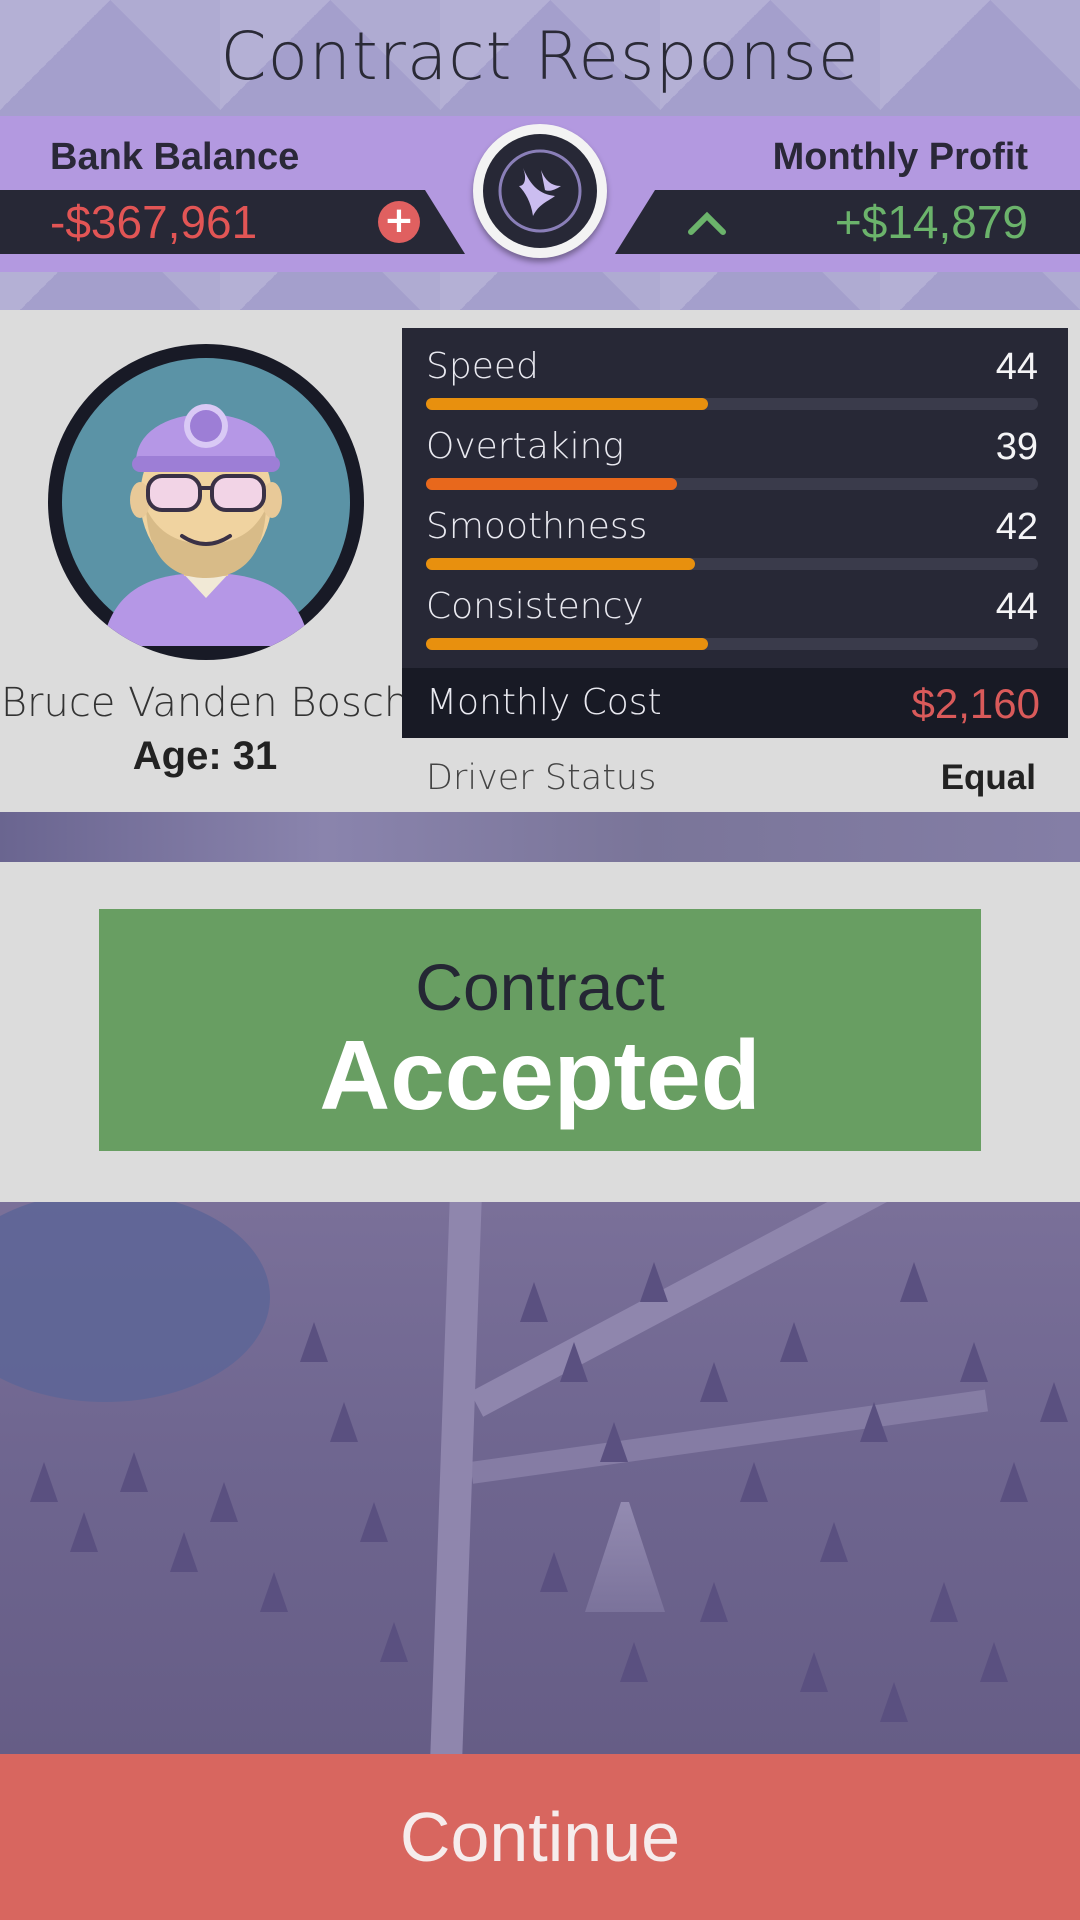 Image resolution: width=1080 pixels, height=1920 pixels. Describe the element at coordinates (1016, 447) in the screenshot. I see `stat-value: 39` at that location.